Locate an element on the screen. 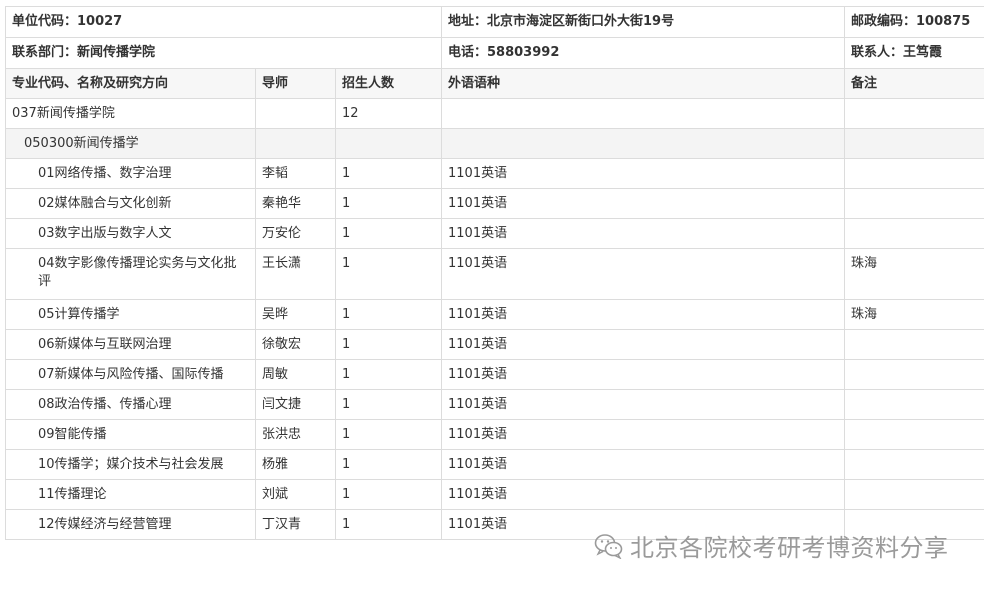 This screenshot has width=984, height=590. major-language is located at coordinates (643, 143).